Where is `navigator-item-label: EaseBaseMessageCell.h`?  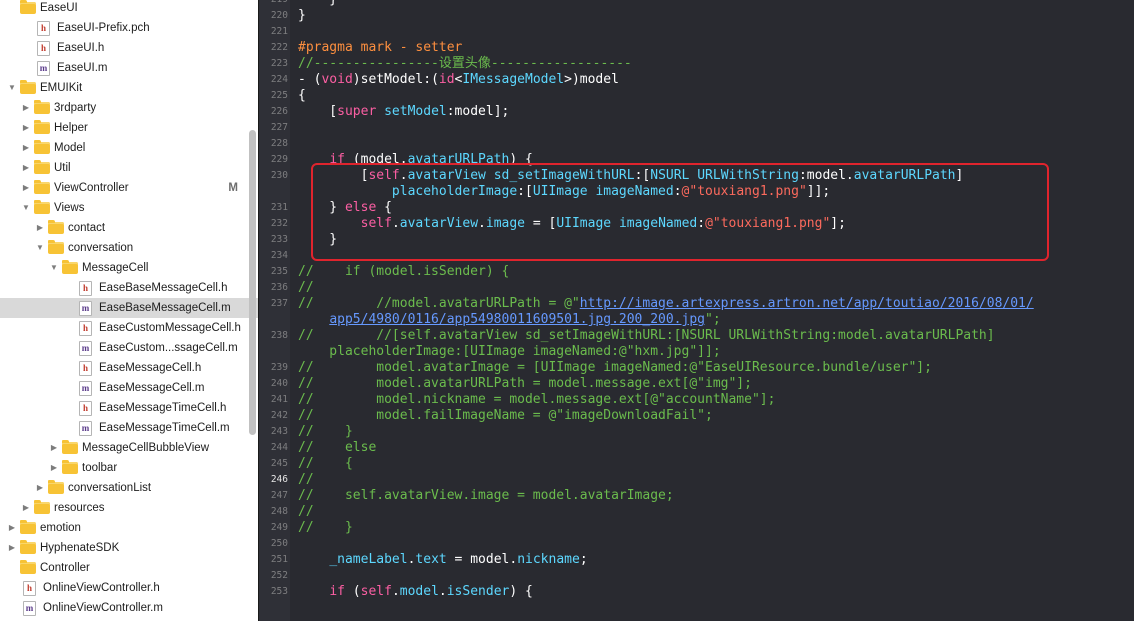 navigator-item-label: EaseBaseMessageCell.h is located at coordinates (163, 288).